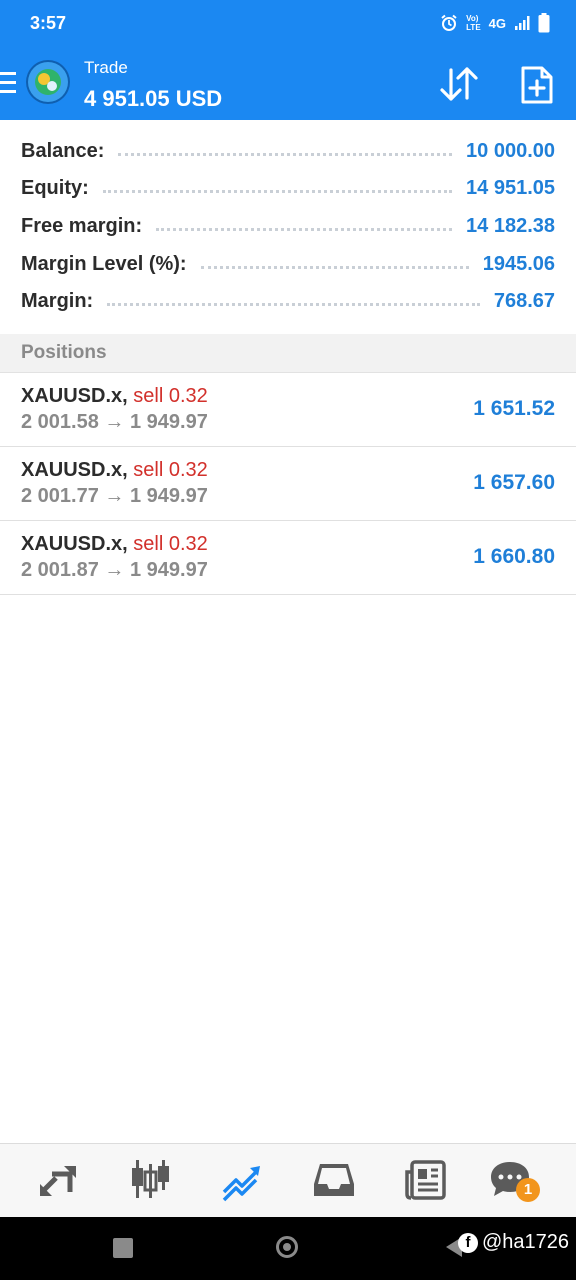 The width and height of the screenshot is (576, 1280). Describe the element at coordinates (468, 1242) in the screenshot. I see `facebook-icon: f` at that location.